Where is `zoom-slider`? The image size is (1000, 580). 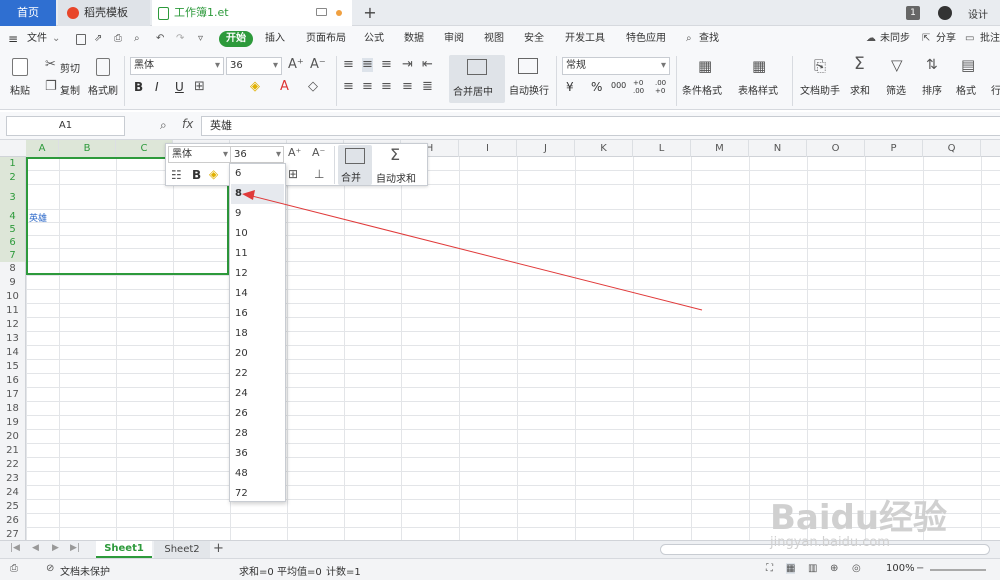
zoom-slider is located at coordinates (958, 570).